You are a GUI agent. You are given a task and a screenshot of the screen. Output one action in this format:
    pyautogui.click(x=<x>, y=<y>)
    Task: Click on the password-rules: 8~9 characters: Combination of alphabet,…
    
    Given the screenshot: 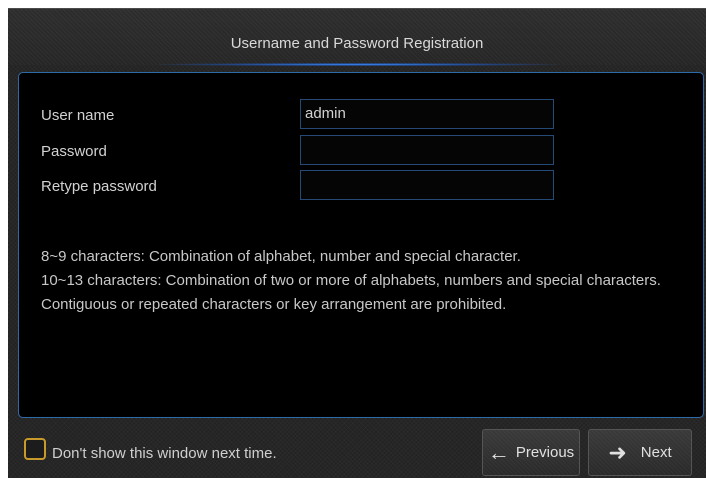 What is the action you would take?
    pyautogui.click(x=361, y=281)
    